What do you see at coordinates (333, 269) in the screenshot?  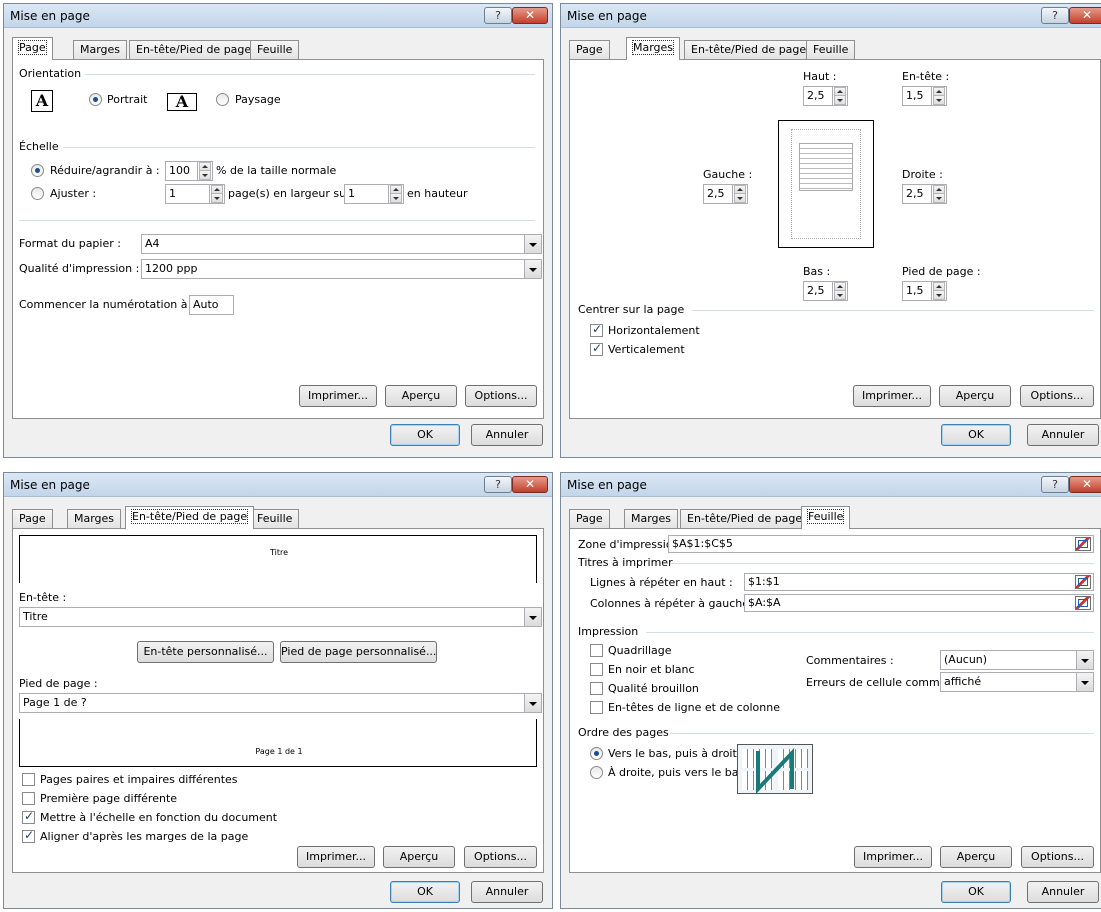 I see `qualite-select: 1200 ppp` at bounding box center [333, 269].